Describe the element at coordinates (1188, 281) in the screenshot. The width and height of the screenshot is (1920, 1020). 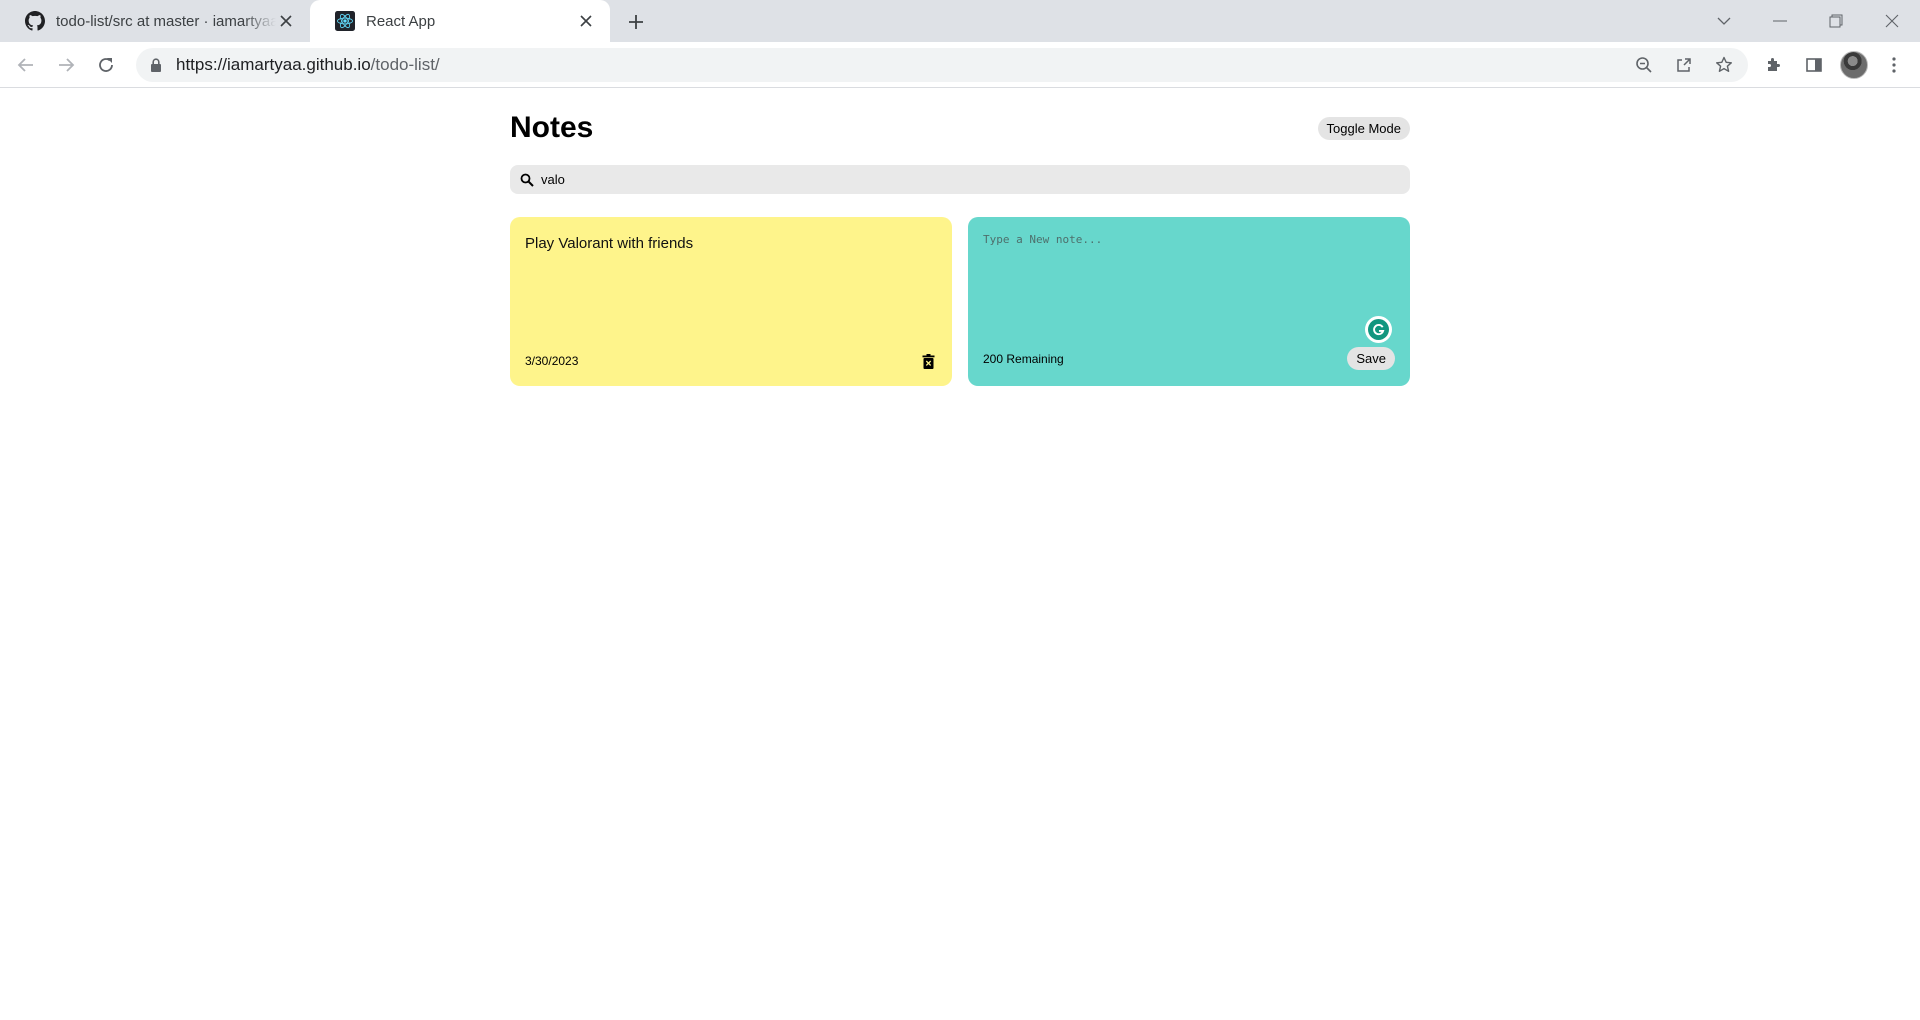
I see `new-note-textarea` at that location.